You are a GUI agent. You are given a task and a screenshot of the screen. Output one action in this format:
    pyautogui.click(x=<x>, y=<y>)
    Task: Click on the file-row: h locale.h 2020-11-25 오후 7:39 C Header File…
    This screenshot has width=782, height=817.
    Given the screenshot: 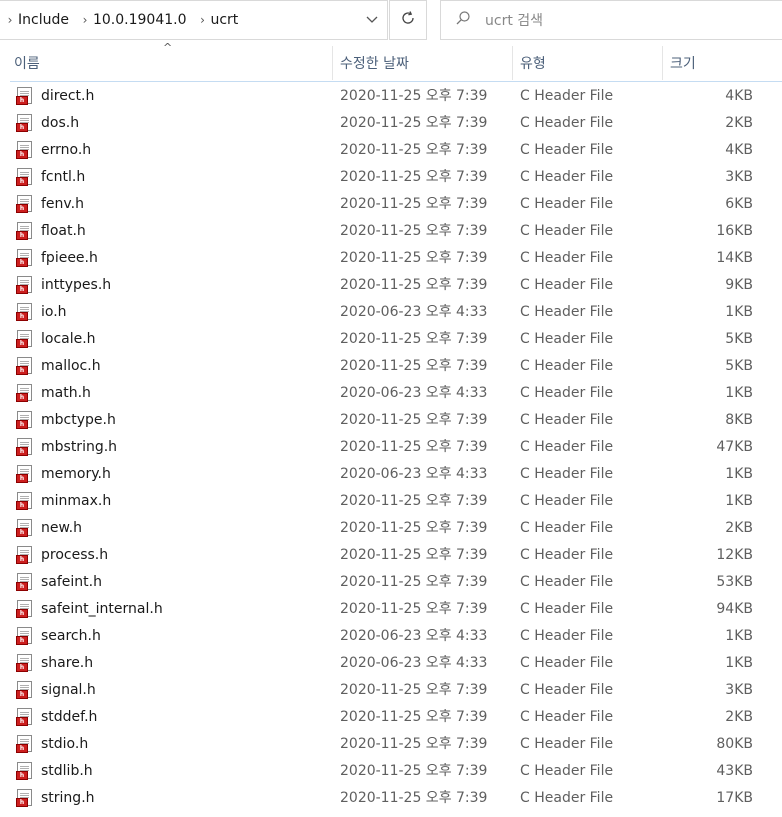 What is the action you would take?
    pyautogui.click(x=391, y=339)
    